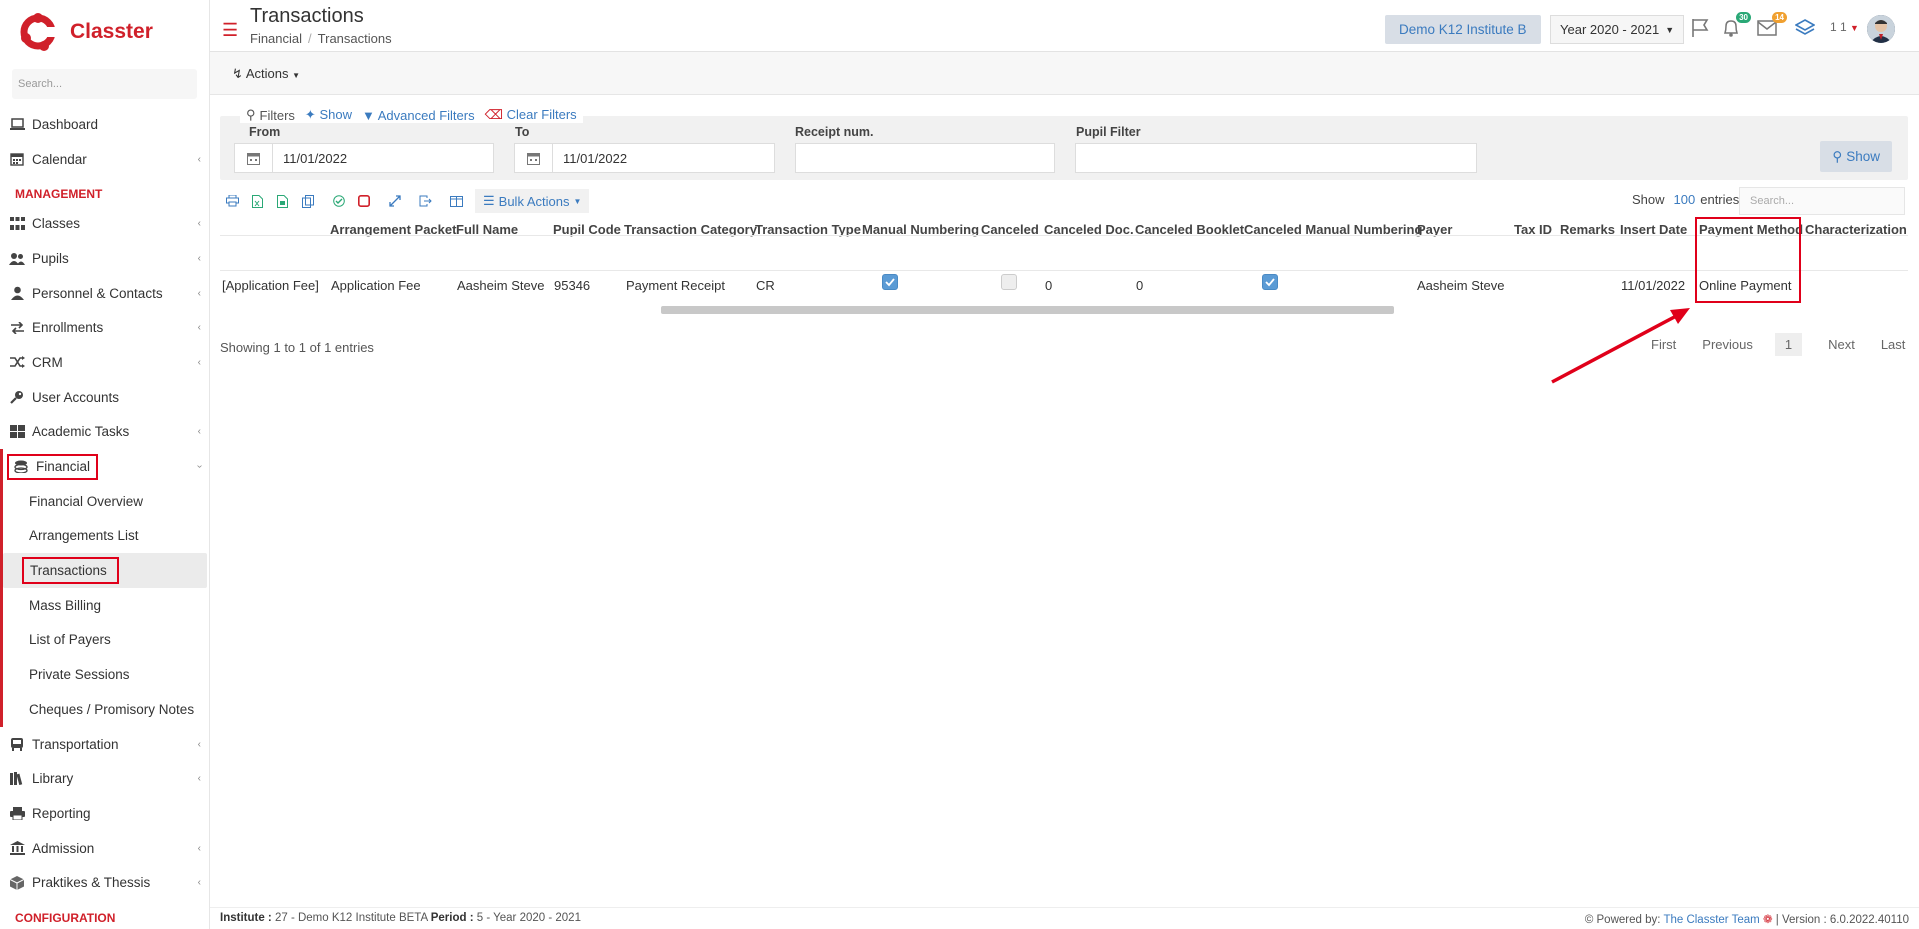 This screenshot has width=1919, height=929. What do you see at coordinates (532, 201) in the screenshot?
I see `bulk-actions-button: ☰ Bulk Actions ▼` at bounding box center [532, 201].